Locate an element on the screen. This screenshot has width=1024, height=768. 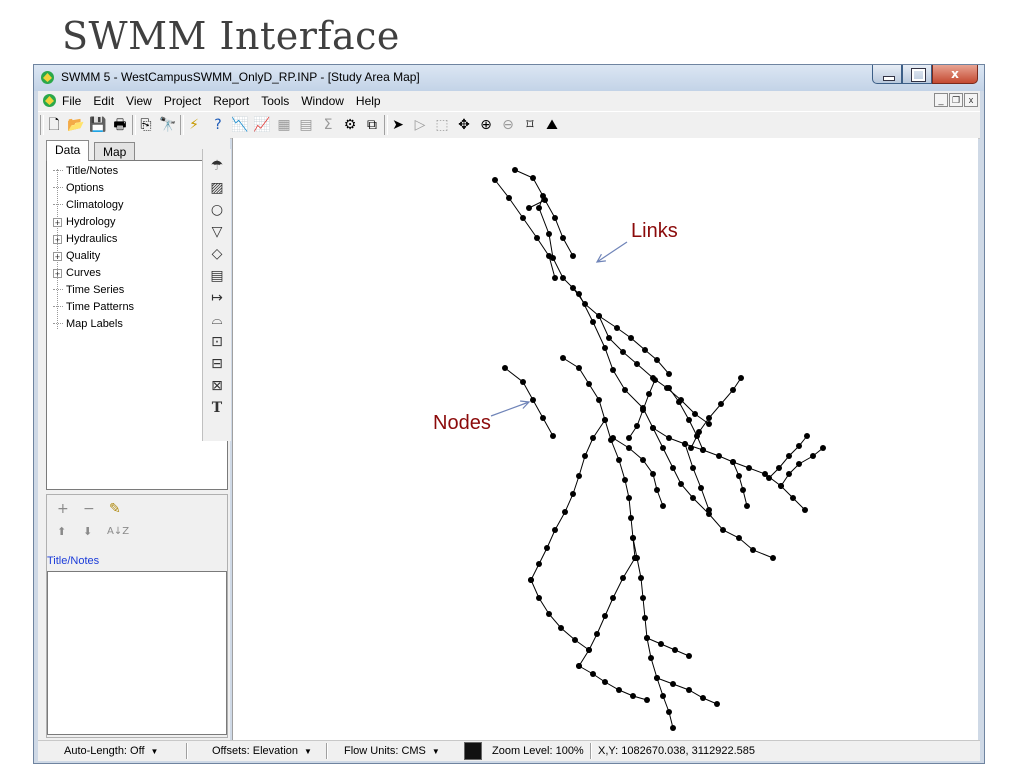
add-item-button: + is located at coordinates (63, 509).